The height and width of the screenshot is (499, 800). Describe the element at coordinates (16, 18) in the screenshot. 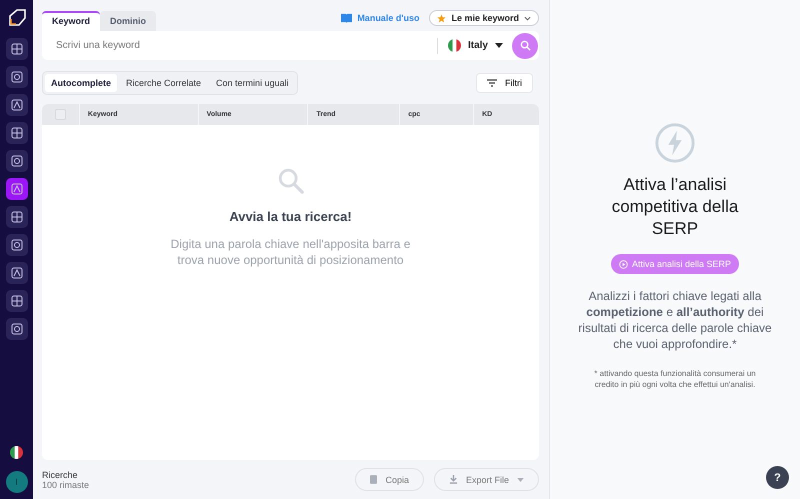

I see `logo-icon` at that location.